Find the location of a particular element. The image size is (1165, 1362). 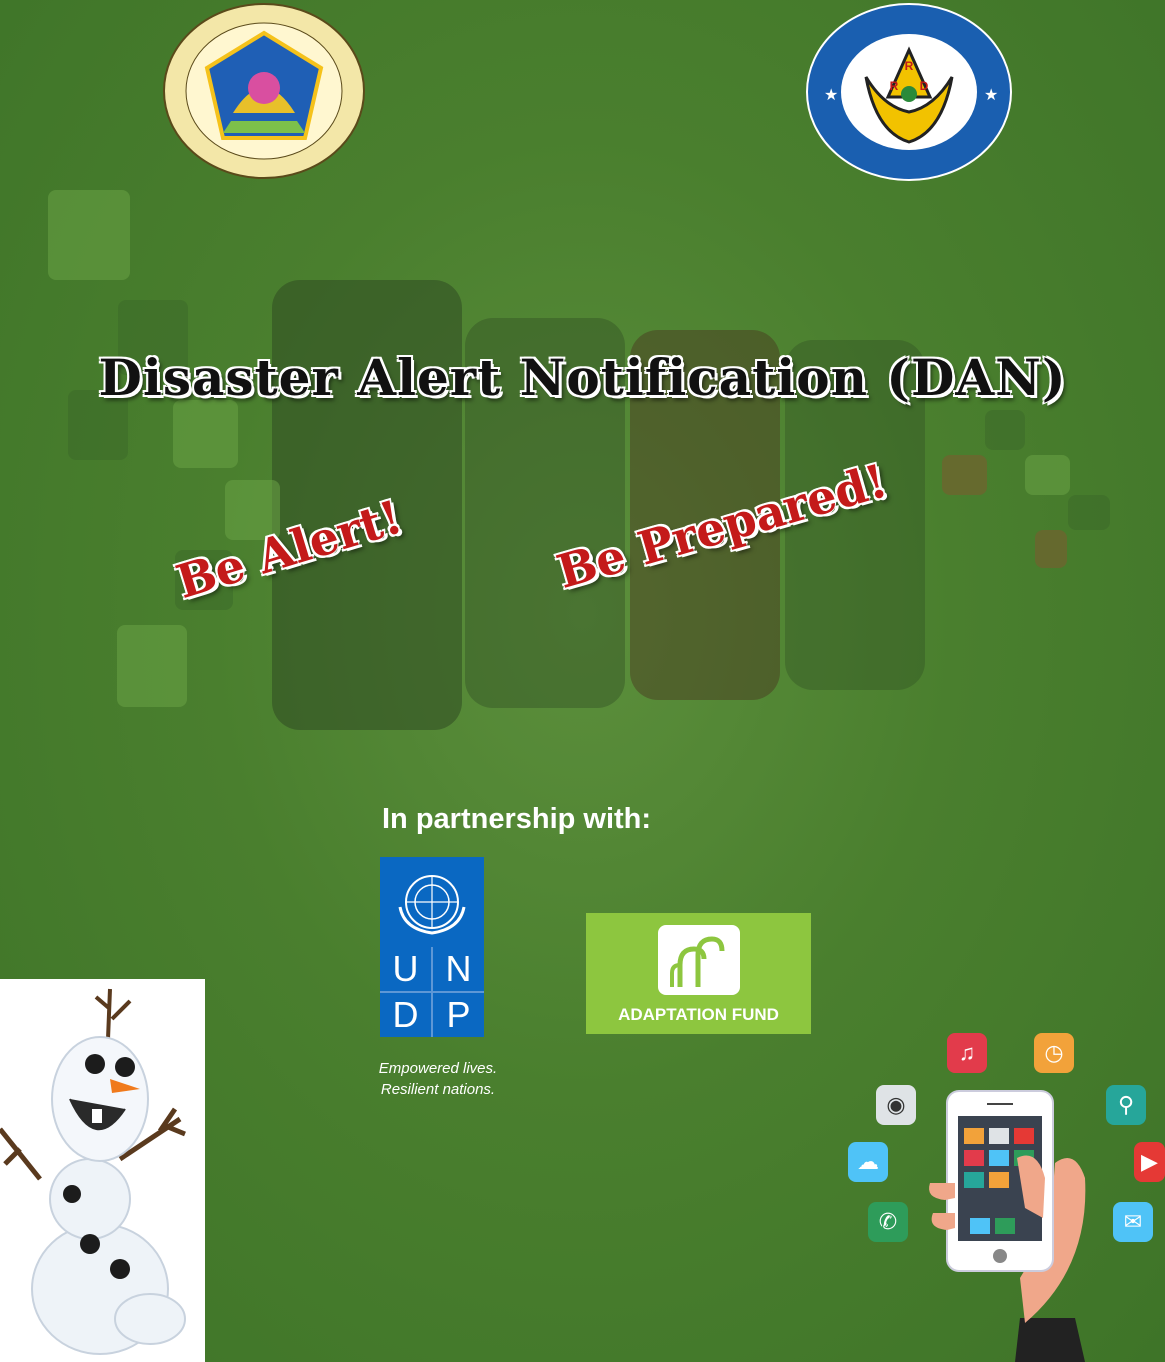

undp-letter-p: P is located at coordinates (458, 1015).